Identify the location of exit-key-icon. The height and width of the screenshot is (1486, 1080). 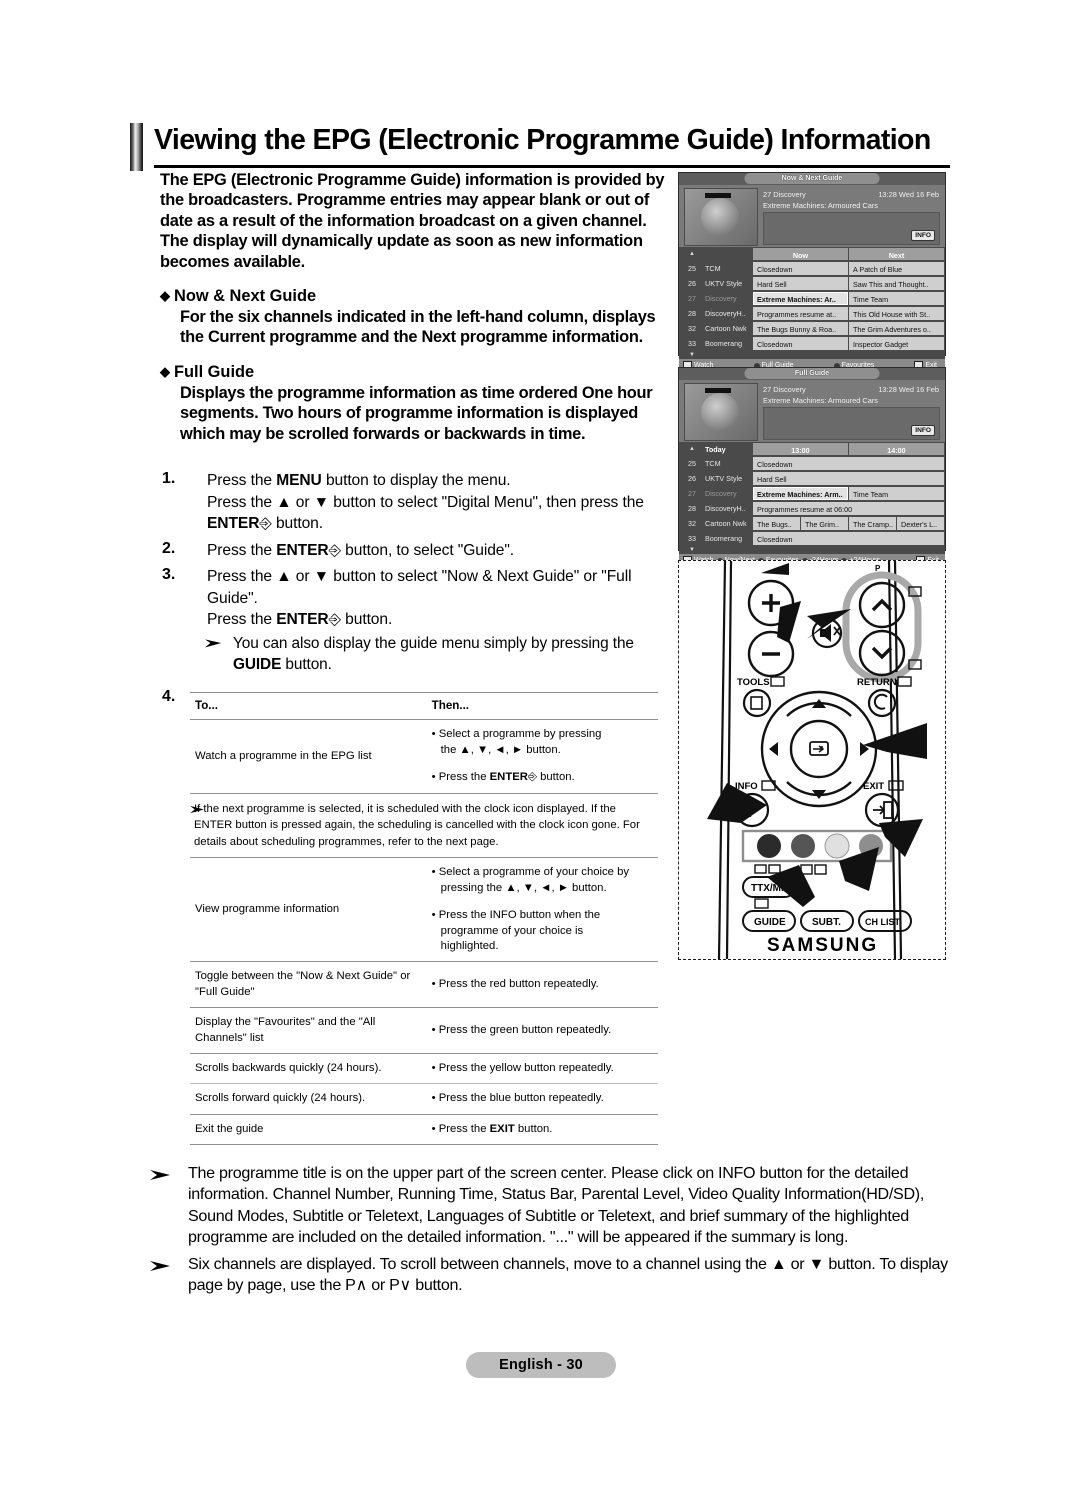
(896, 785).